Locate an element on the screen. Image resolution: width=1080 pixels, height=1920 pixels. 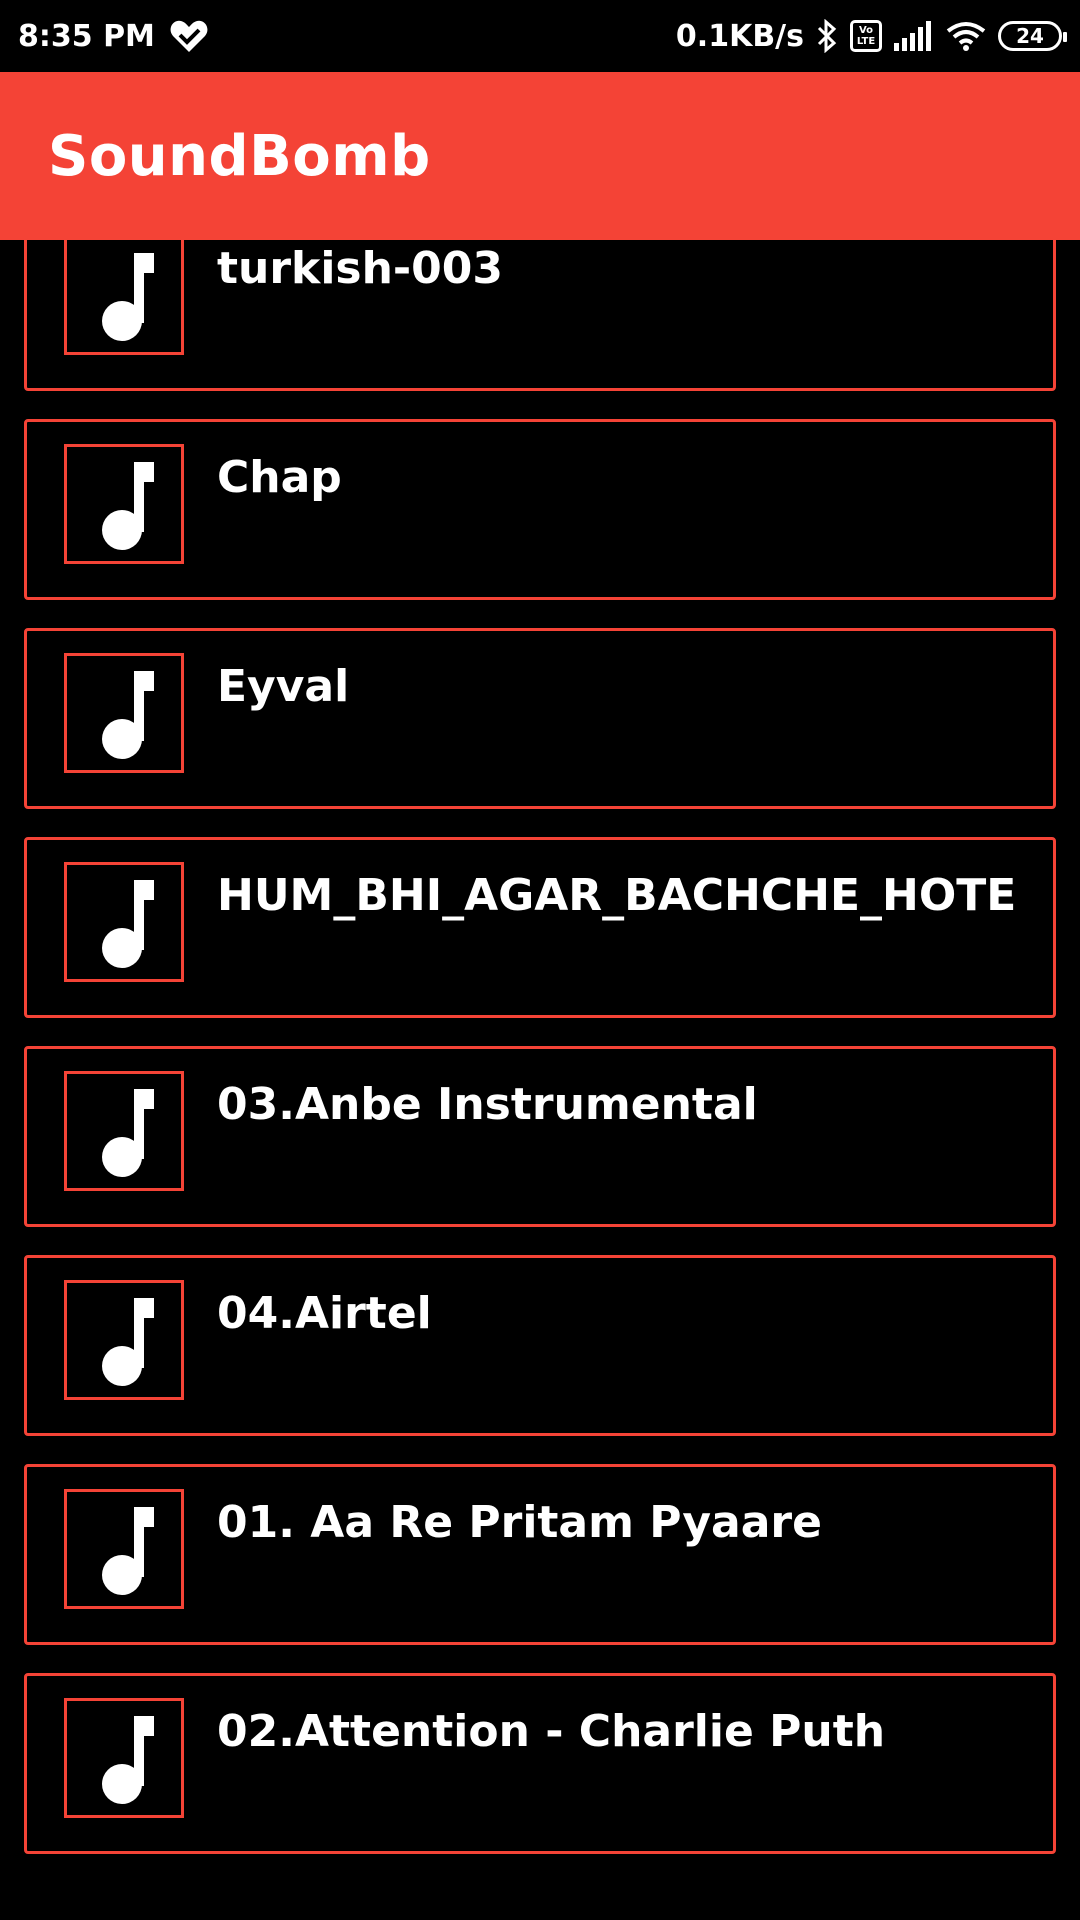
volte-bottom-label: LTE is located at coordinates (866, 41).